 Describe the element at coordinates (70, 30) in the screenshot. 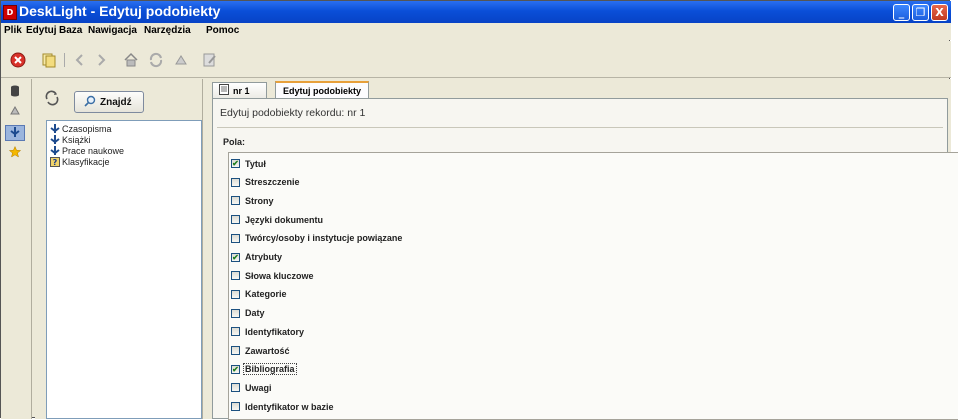

I see `menu-baza: Baza` at that location.